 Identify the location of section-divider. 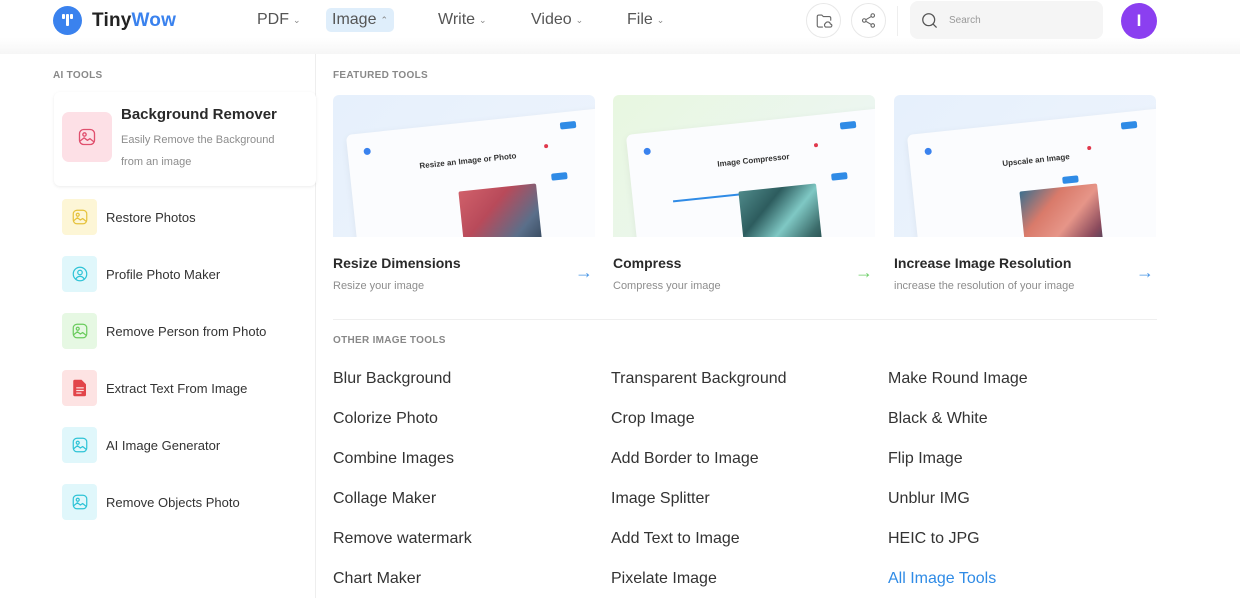
(745, 319).